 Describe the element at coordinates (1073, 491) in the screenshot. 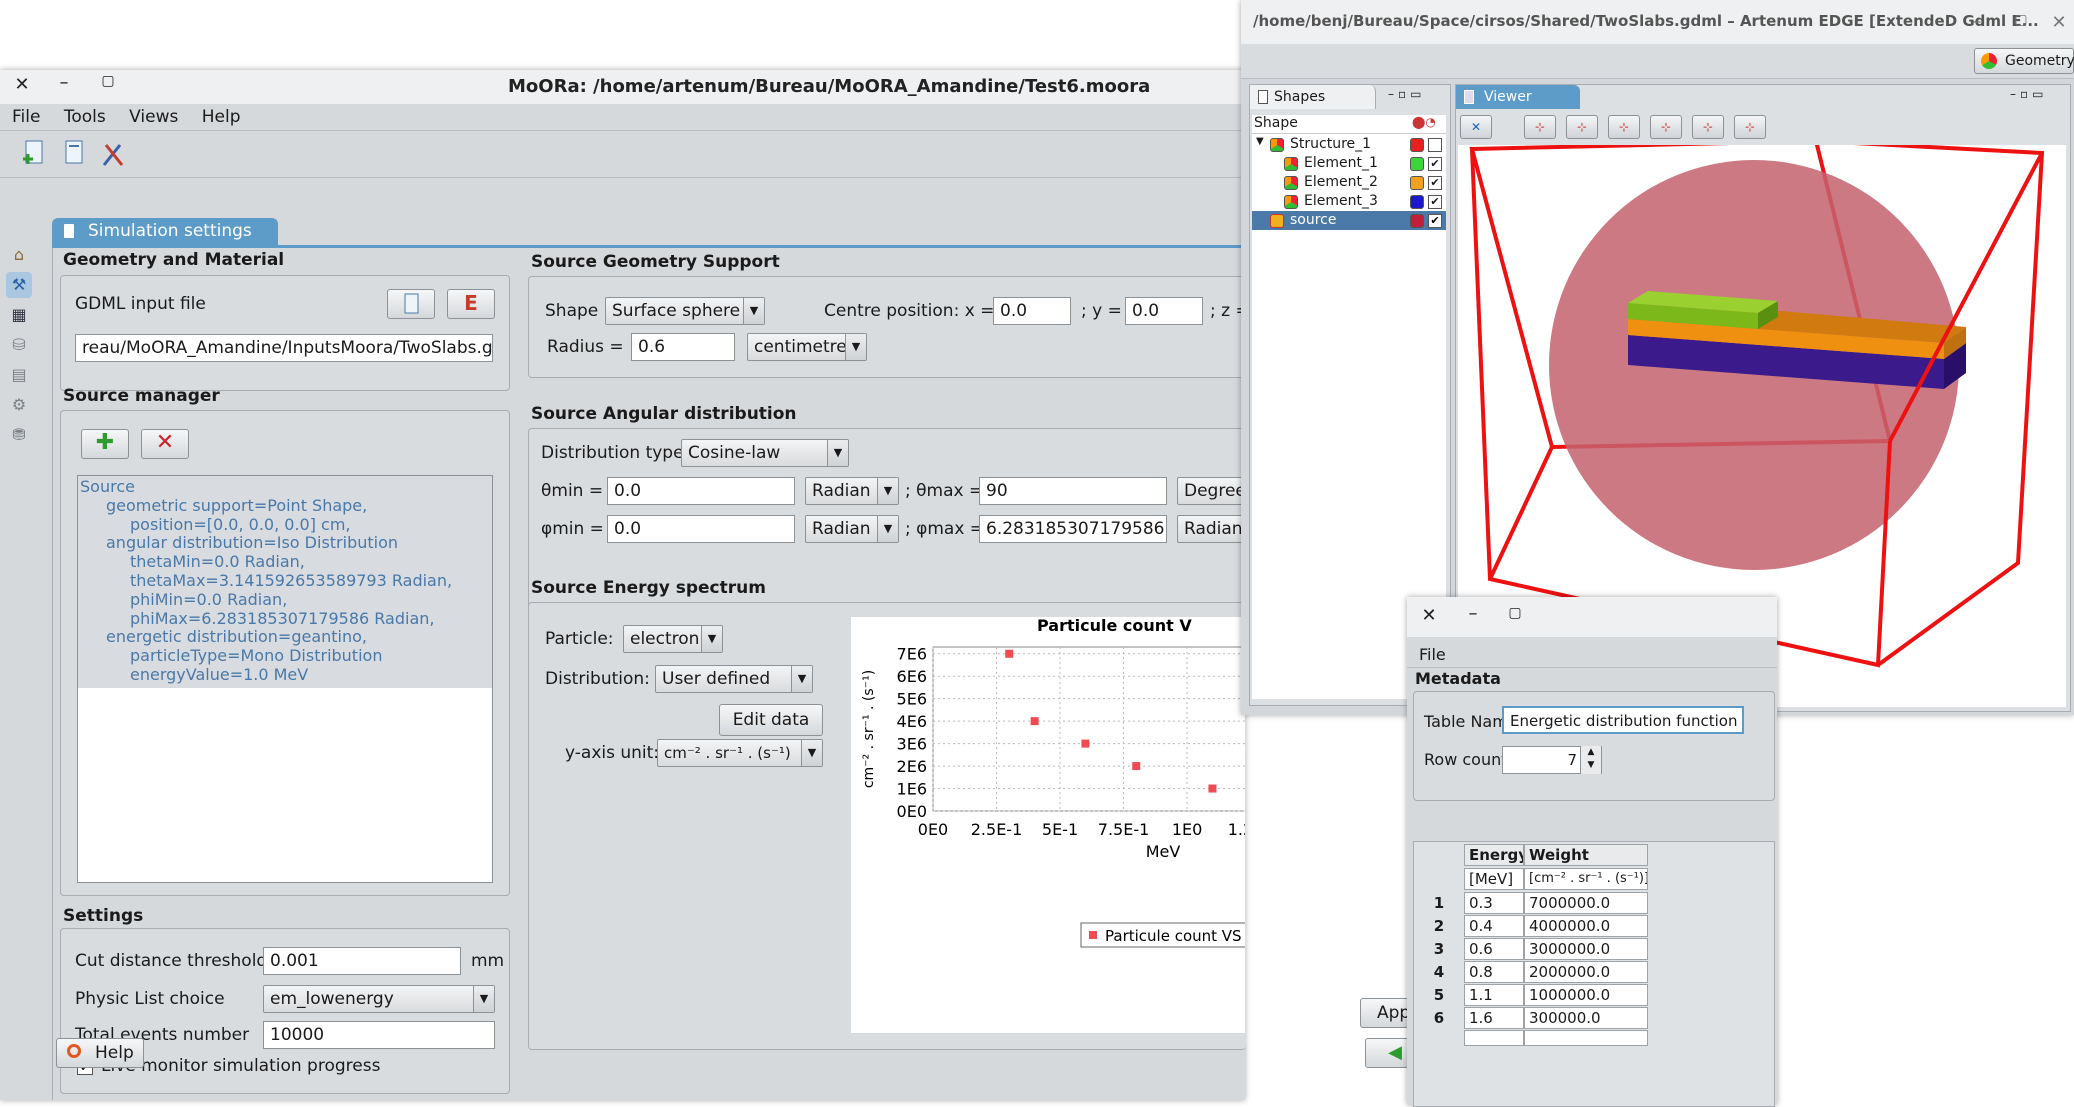

I see `theta-max-input: 90` at that location.